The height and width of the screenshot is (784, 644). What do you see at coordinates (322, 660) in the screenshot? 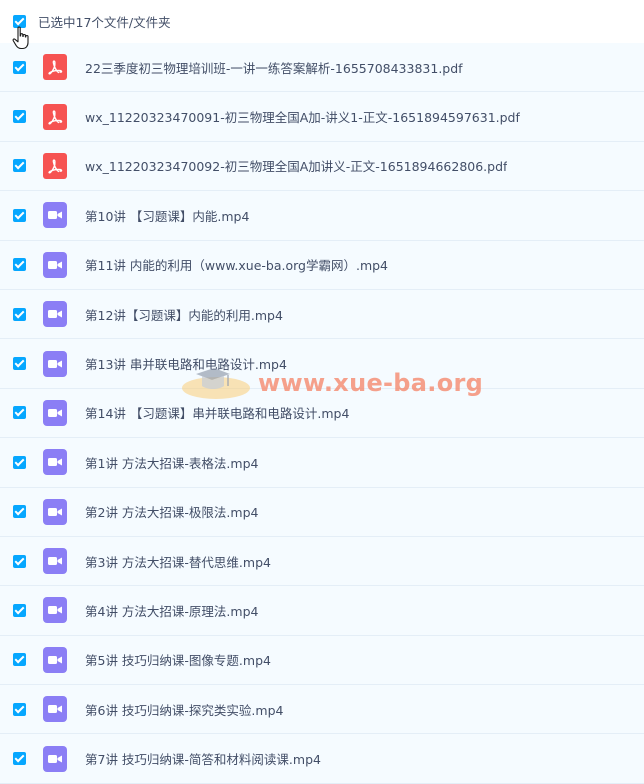
I see `file-row: 第5讲 技巧归纳课-图像专题.mp4` at bounding box center [322, 660].